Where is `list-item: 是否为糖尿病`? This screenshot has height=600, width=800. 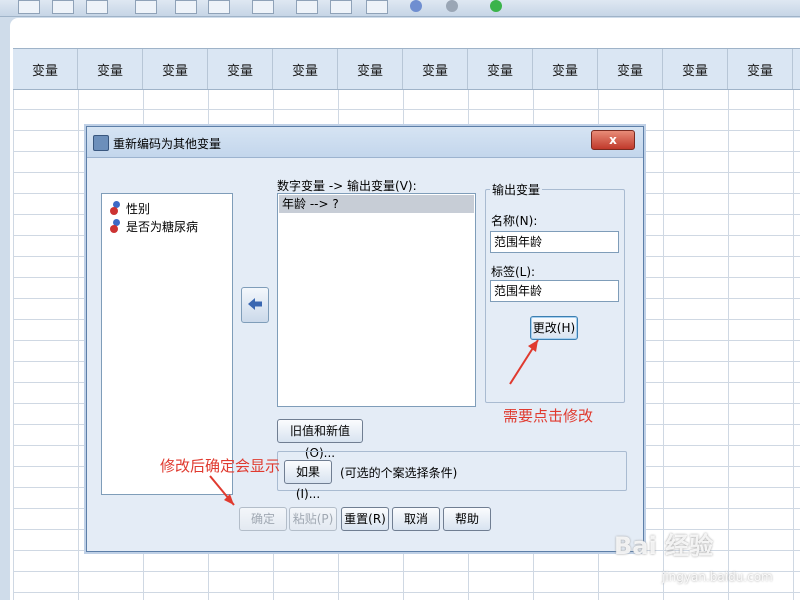
list-item: 是否为糖尿病 is located at coordinates (154, 226).